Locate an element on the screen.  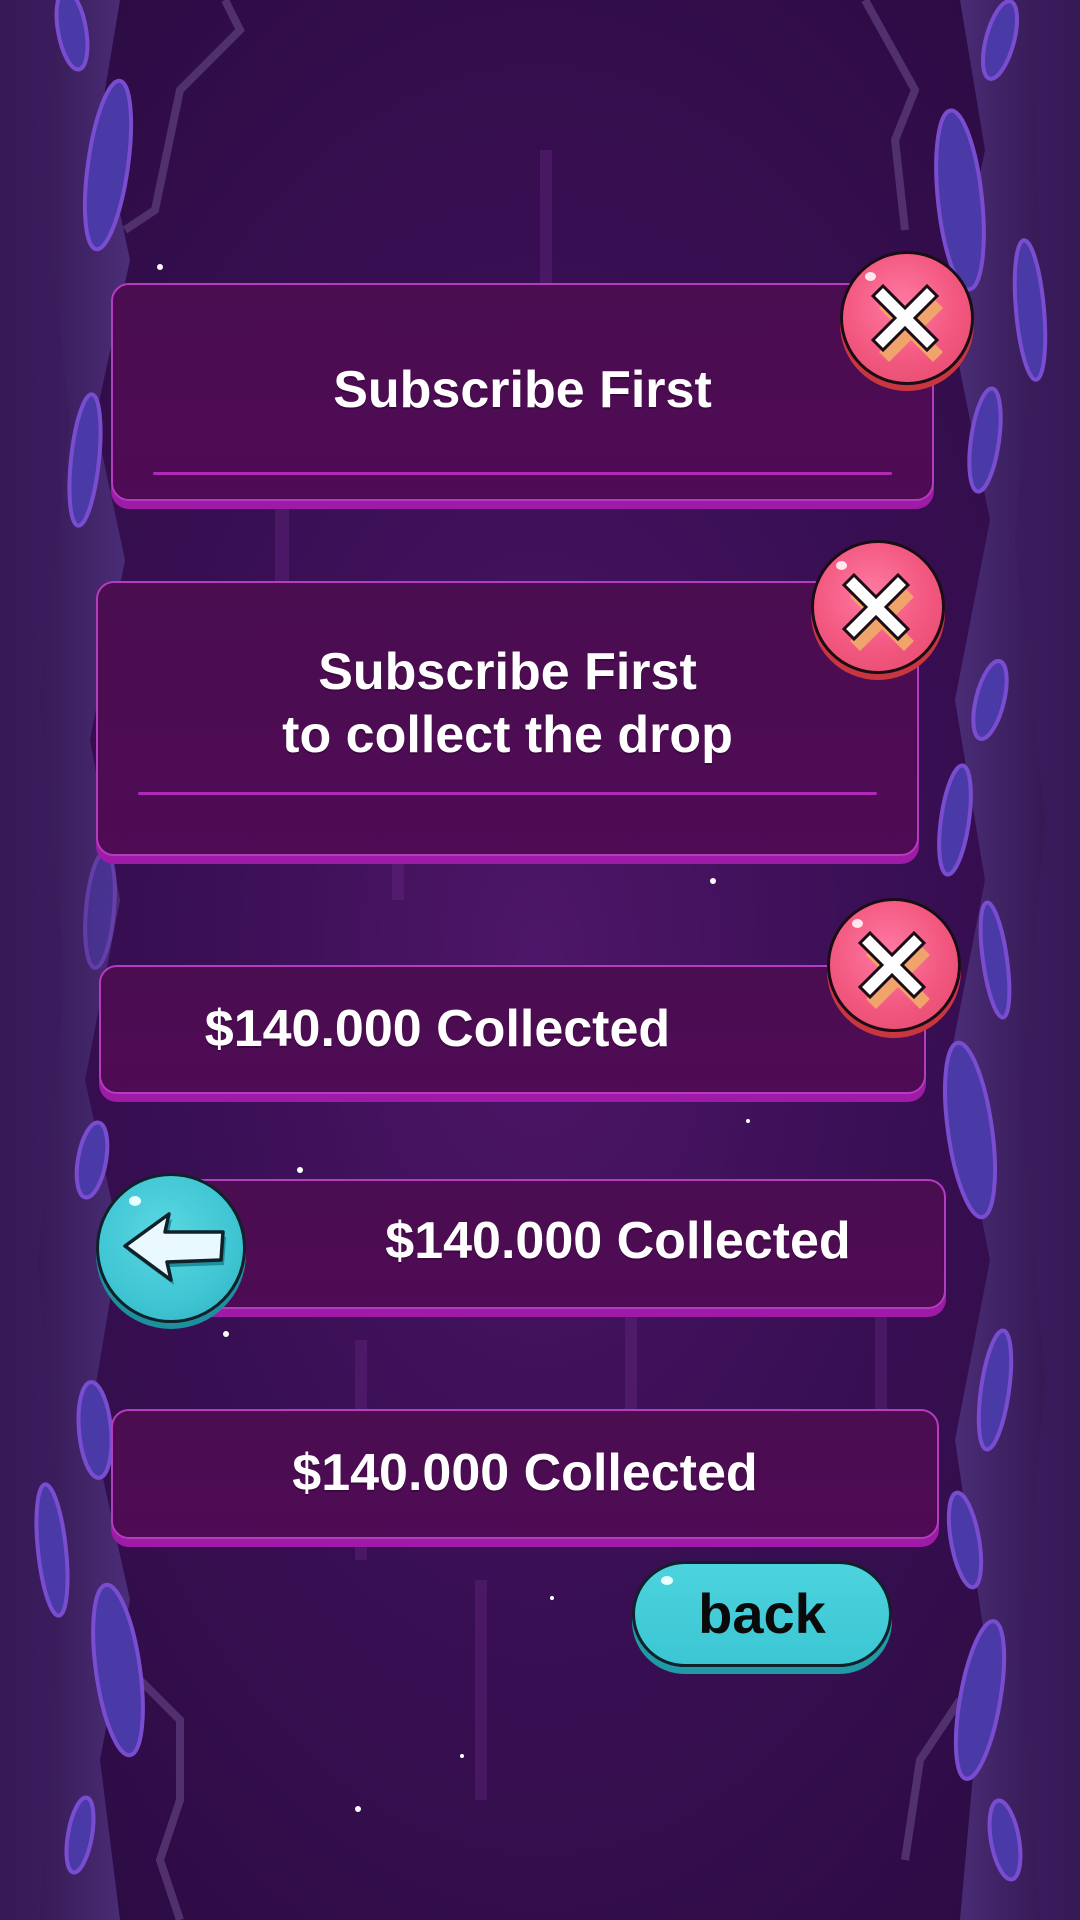
panel-text-line1: Subscribe First is located at coordinates (507, 672).